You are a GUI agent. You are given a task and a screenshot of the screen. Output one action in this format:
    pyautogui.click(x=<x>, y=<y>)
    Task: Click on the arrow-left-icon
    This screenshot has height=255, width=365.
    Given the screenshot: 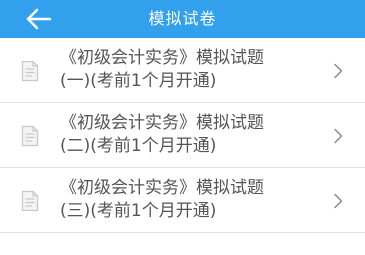 What is the action you would take?
    pyautogui.click(x=39, y=19)
    